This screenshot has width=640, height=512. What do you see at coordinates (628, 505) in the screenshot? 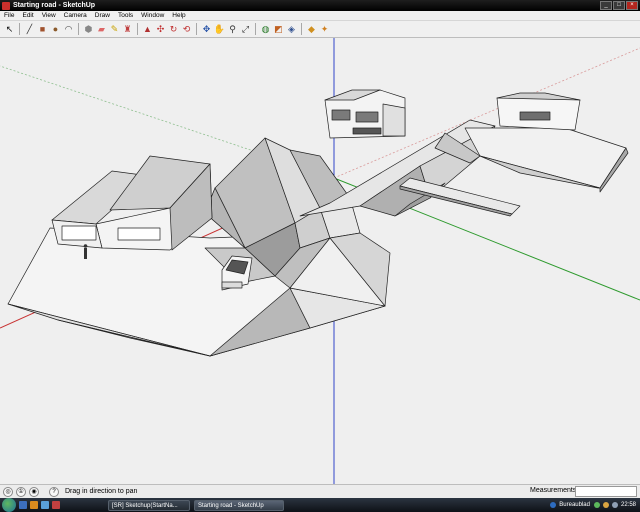
I see `clock: 22:58` at bounding box center [628, 505].